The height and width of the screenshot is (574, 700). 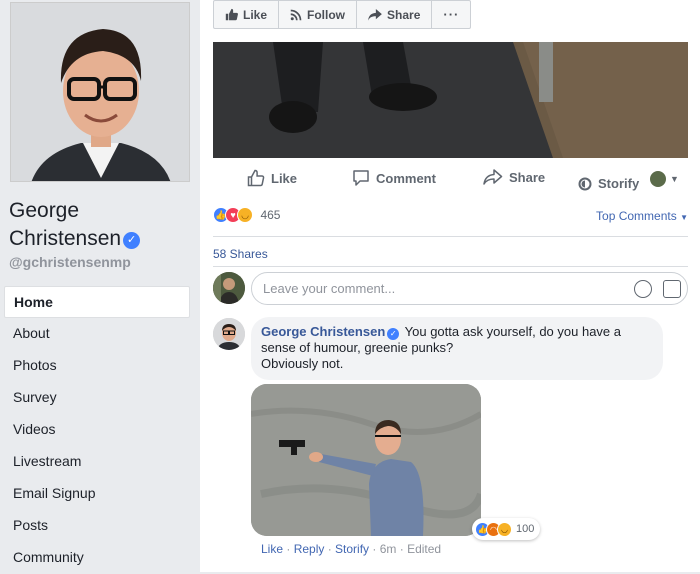 What do you see at coordinates (74, 211) in the screenshot?
I see `page-name-line1: George` at bounding box center [74, 211].